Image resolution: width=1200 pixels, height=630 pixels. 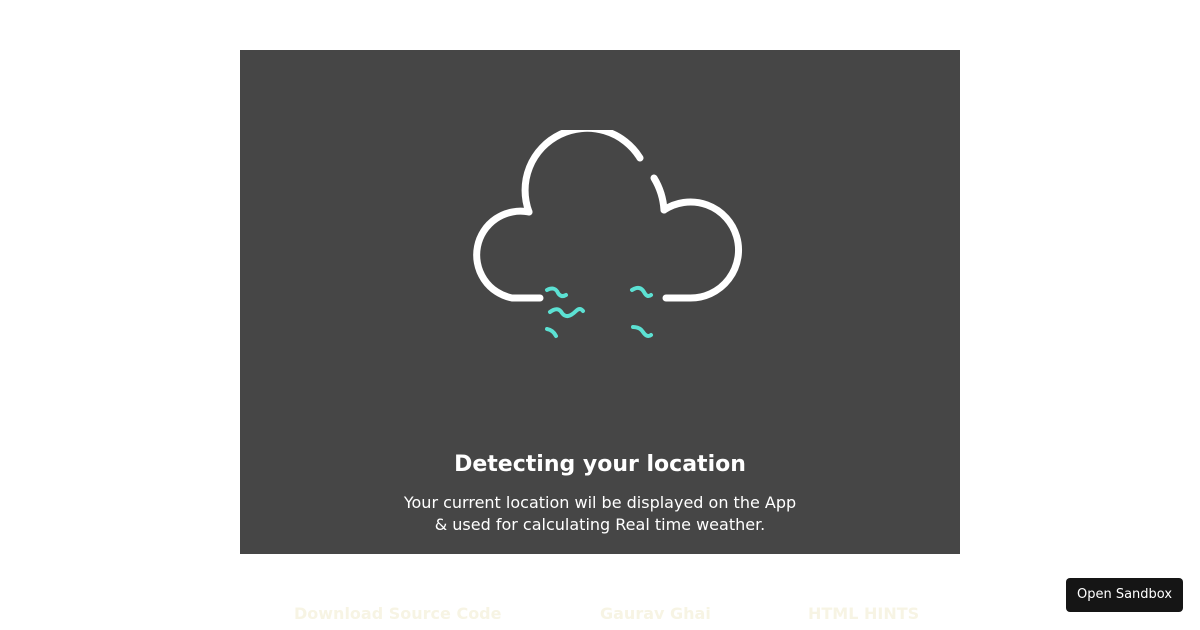 I want to click on card-title: Detecting your location, so click(x=600, y=464).